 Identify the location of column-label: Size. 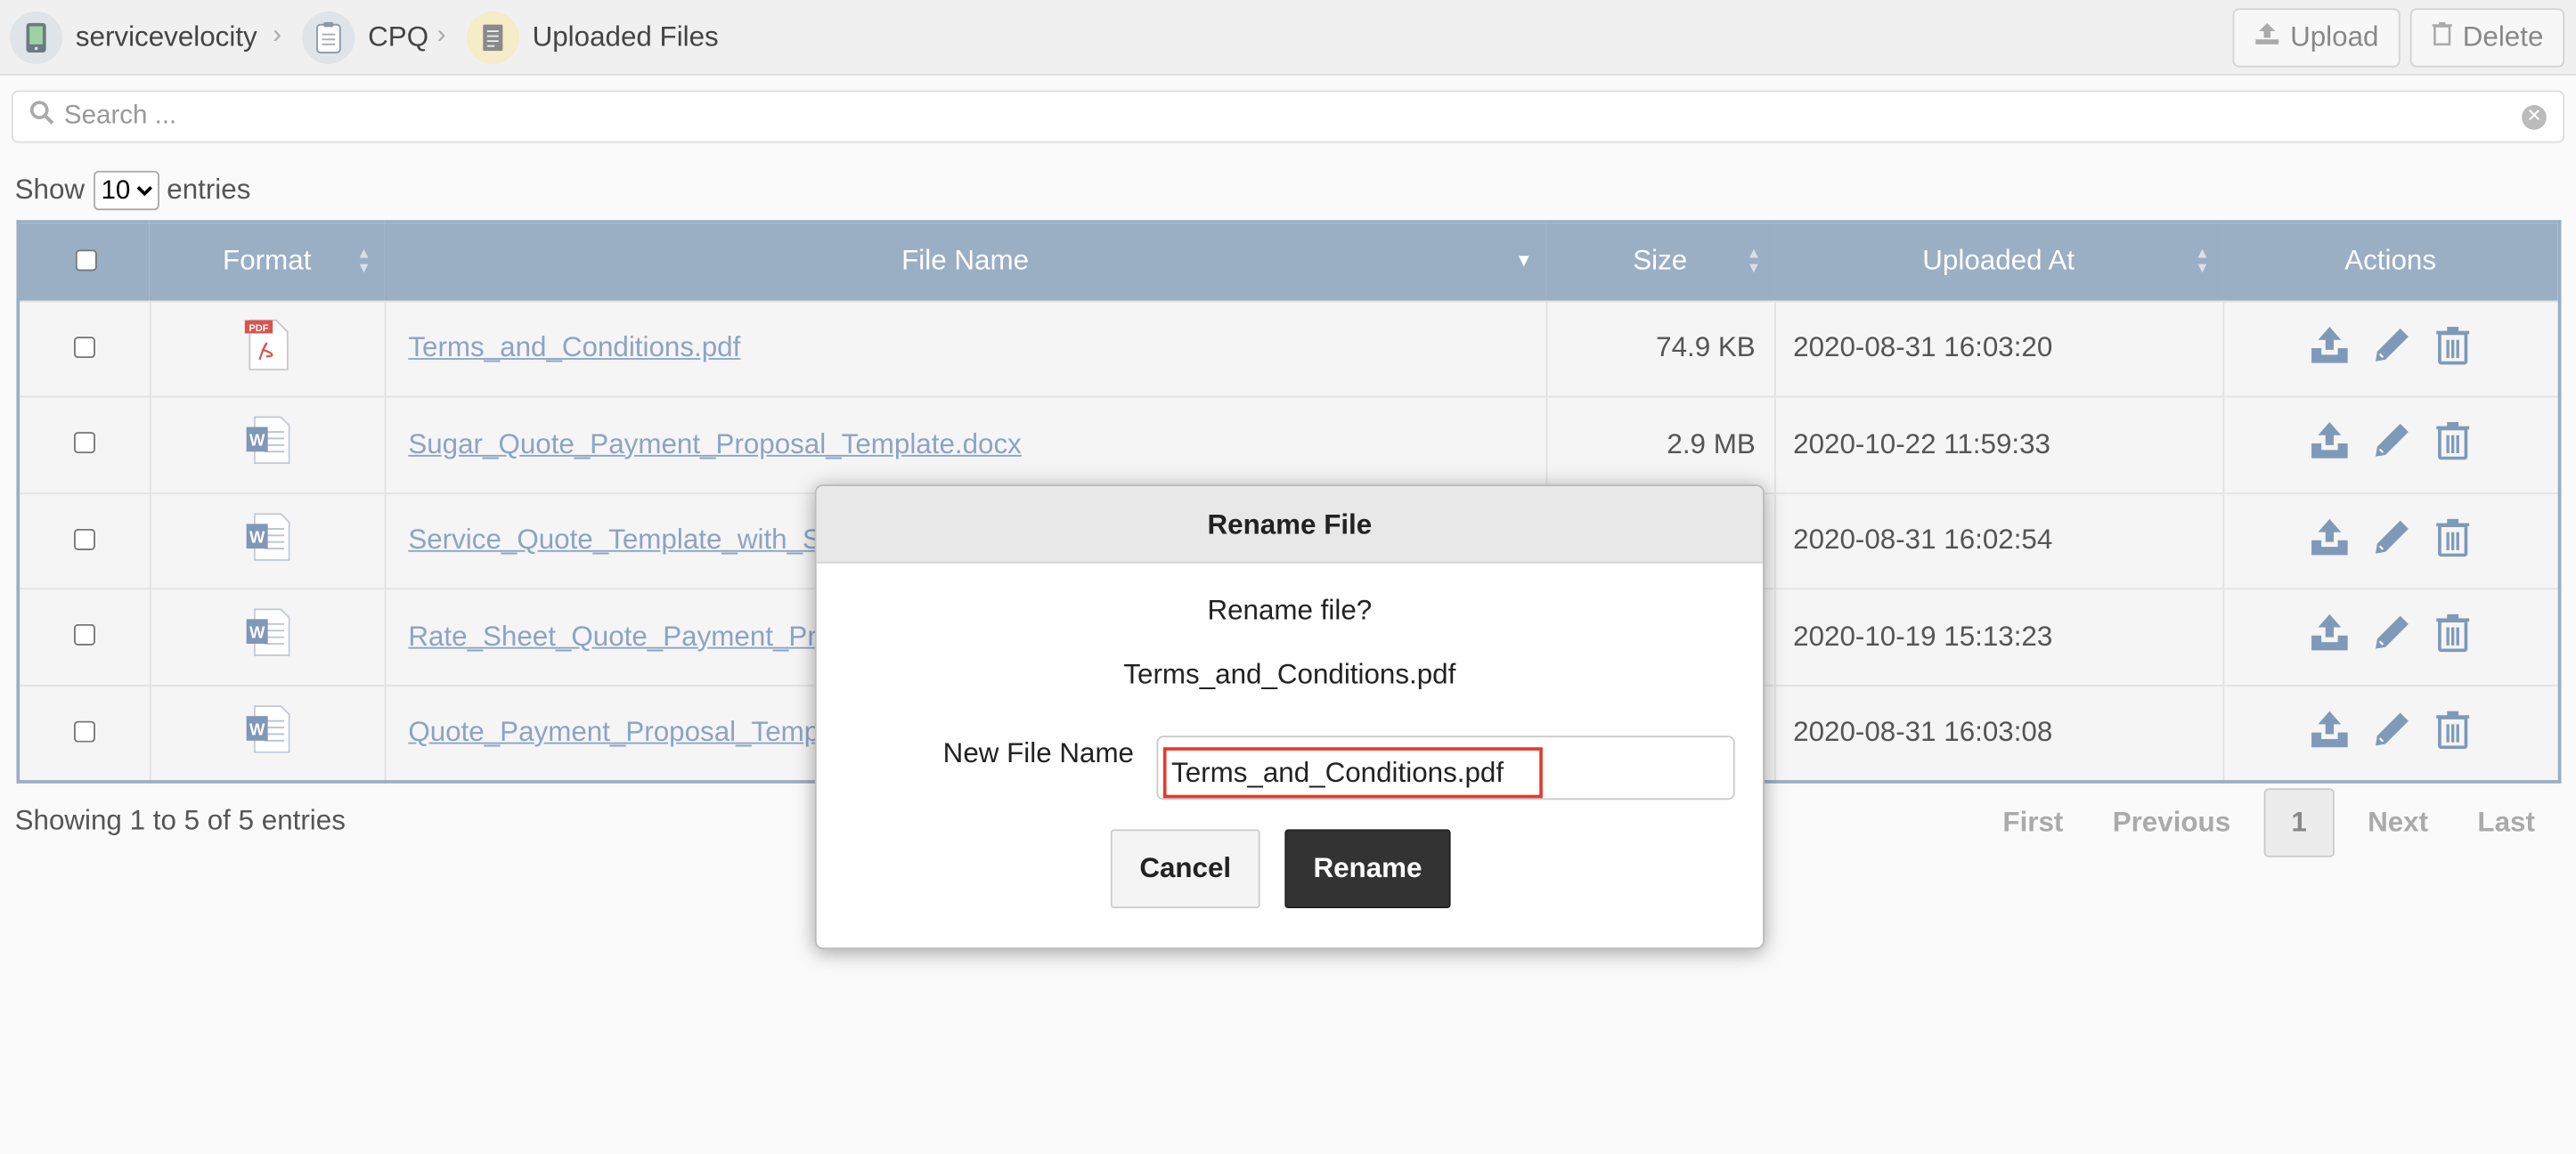
(1661, 261).